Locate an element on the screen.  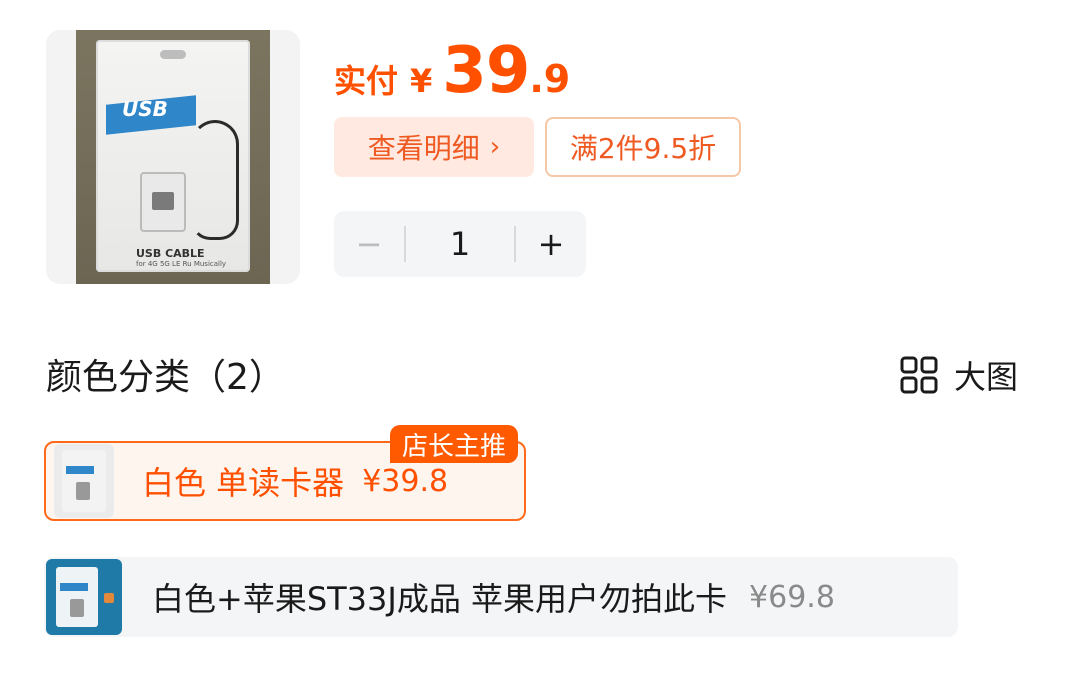
view-details-button: 查看明细 › is located at coordinates (434, 147).